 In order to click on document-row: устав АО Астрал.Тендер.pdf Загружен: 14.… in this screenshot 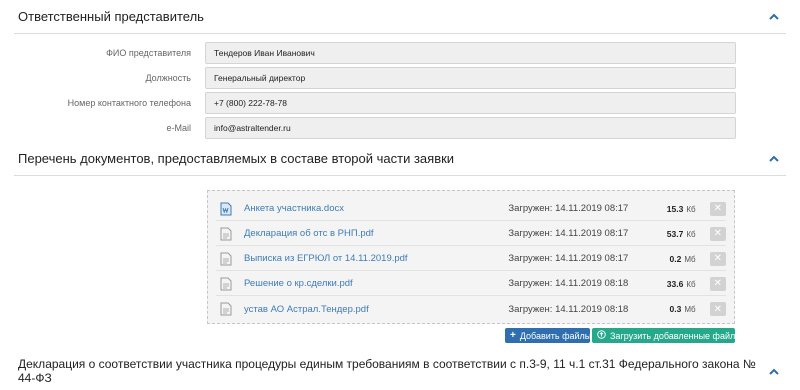, I will do `click(471, 309)`.